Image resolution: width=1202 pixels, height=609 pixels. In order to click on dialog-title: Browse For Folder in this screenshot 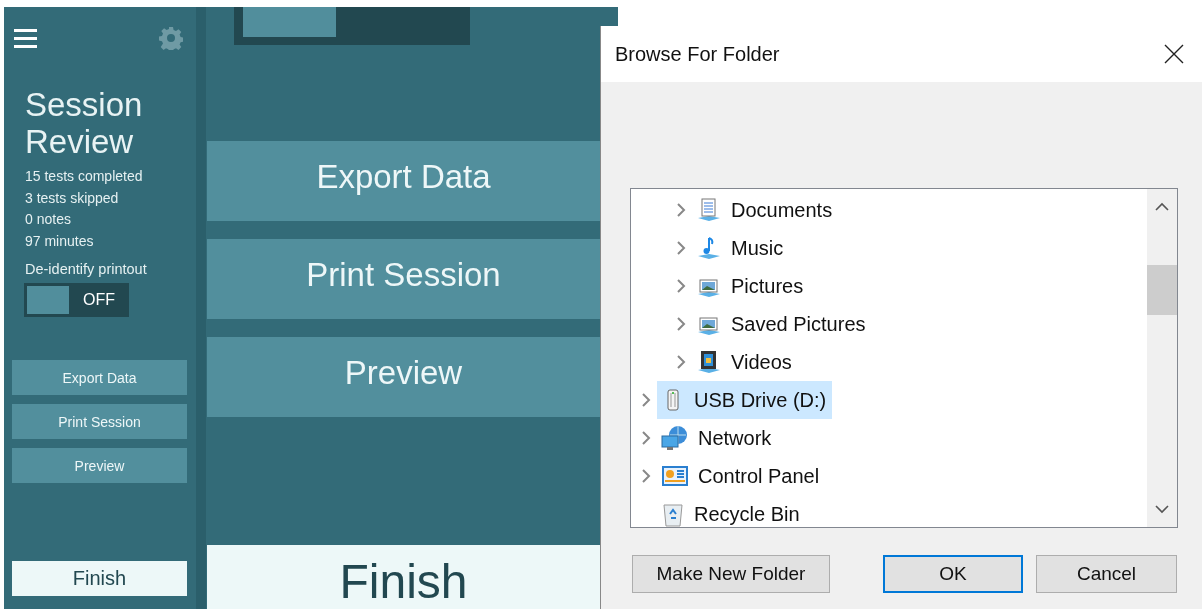, I will do `click(697, 54)`.